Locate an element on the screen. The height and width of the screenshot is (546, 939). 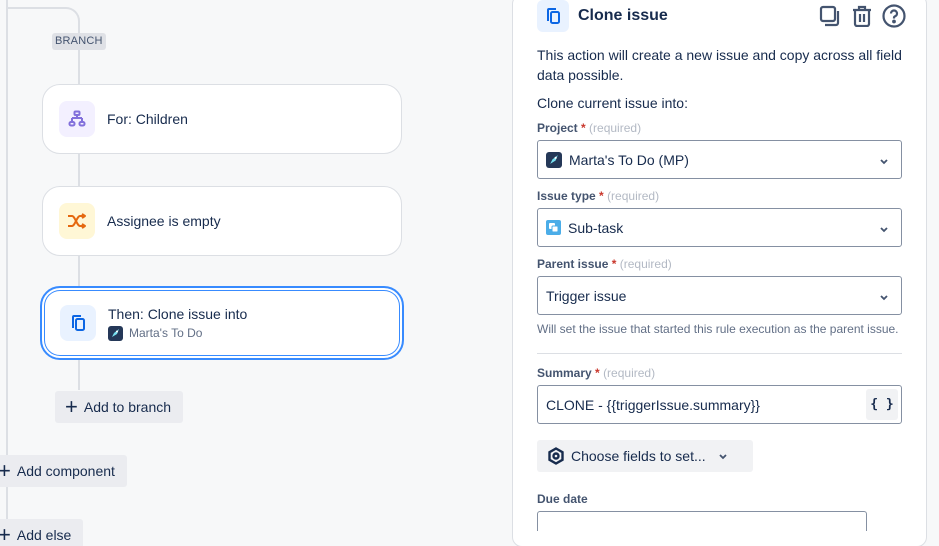
smart-value-button: { } is located at coordinates (882, 404).